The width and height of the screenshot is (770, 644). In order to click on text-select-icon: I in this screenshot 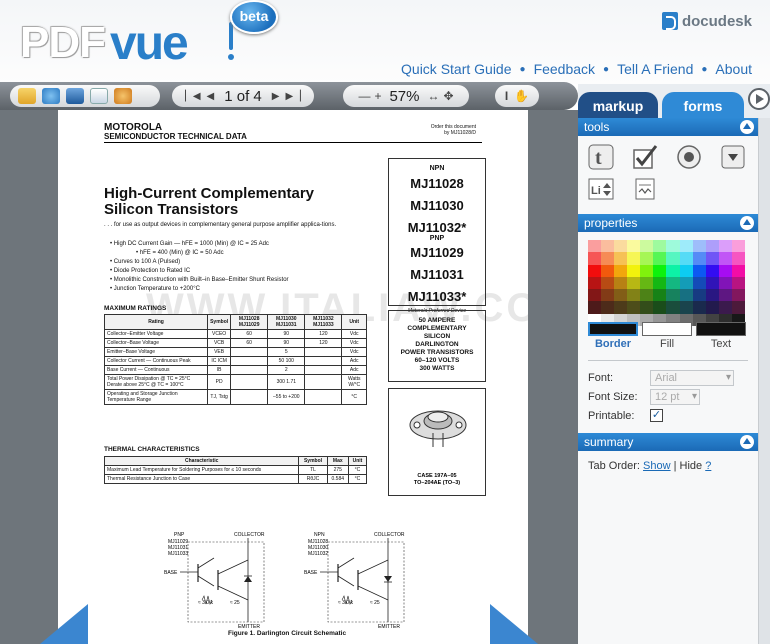, I will do `click(506, 96)`.